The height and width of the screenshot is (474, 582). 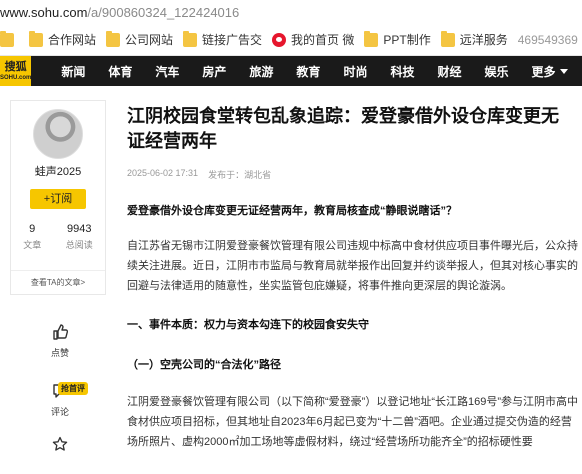 What do you see at coordinates (60, 332) in the screenshot?
I see `thumbs-up-icon` at bounding box center [60, 332].